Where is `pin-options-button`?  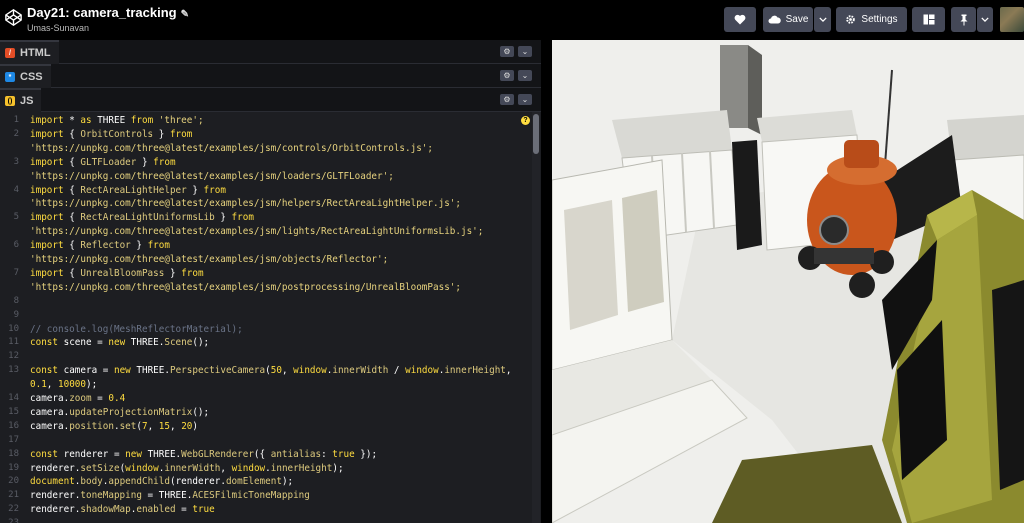 pin-options-button is located at coordinates (985, 19).